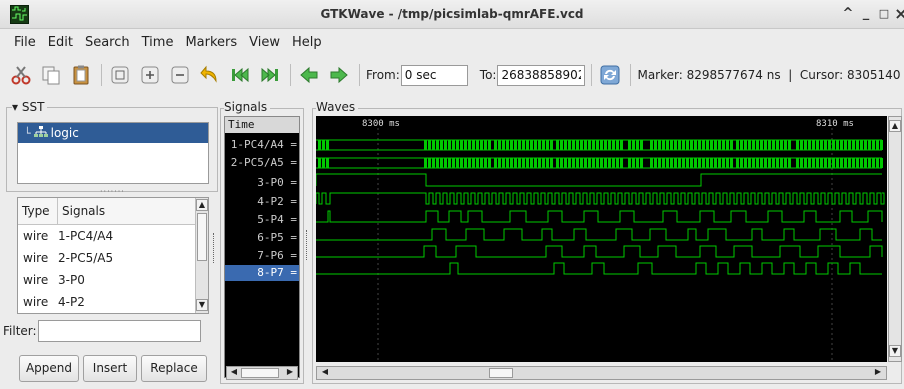 The image size is (904, 389). Describe the element at coordinates (601, 373) in the screenshot. I see `waves-hscrollbar: ◀ ▶` at that location.